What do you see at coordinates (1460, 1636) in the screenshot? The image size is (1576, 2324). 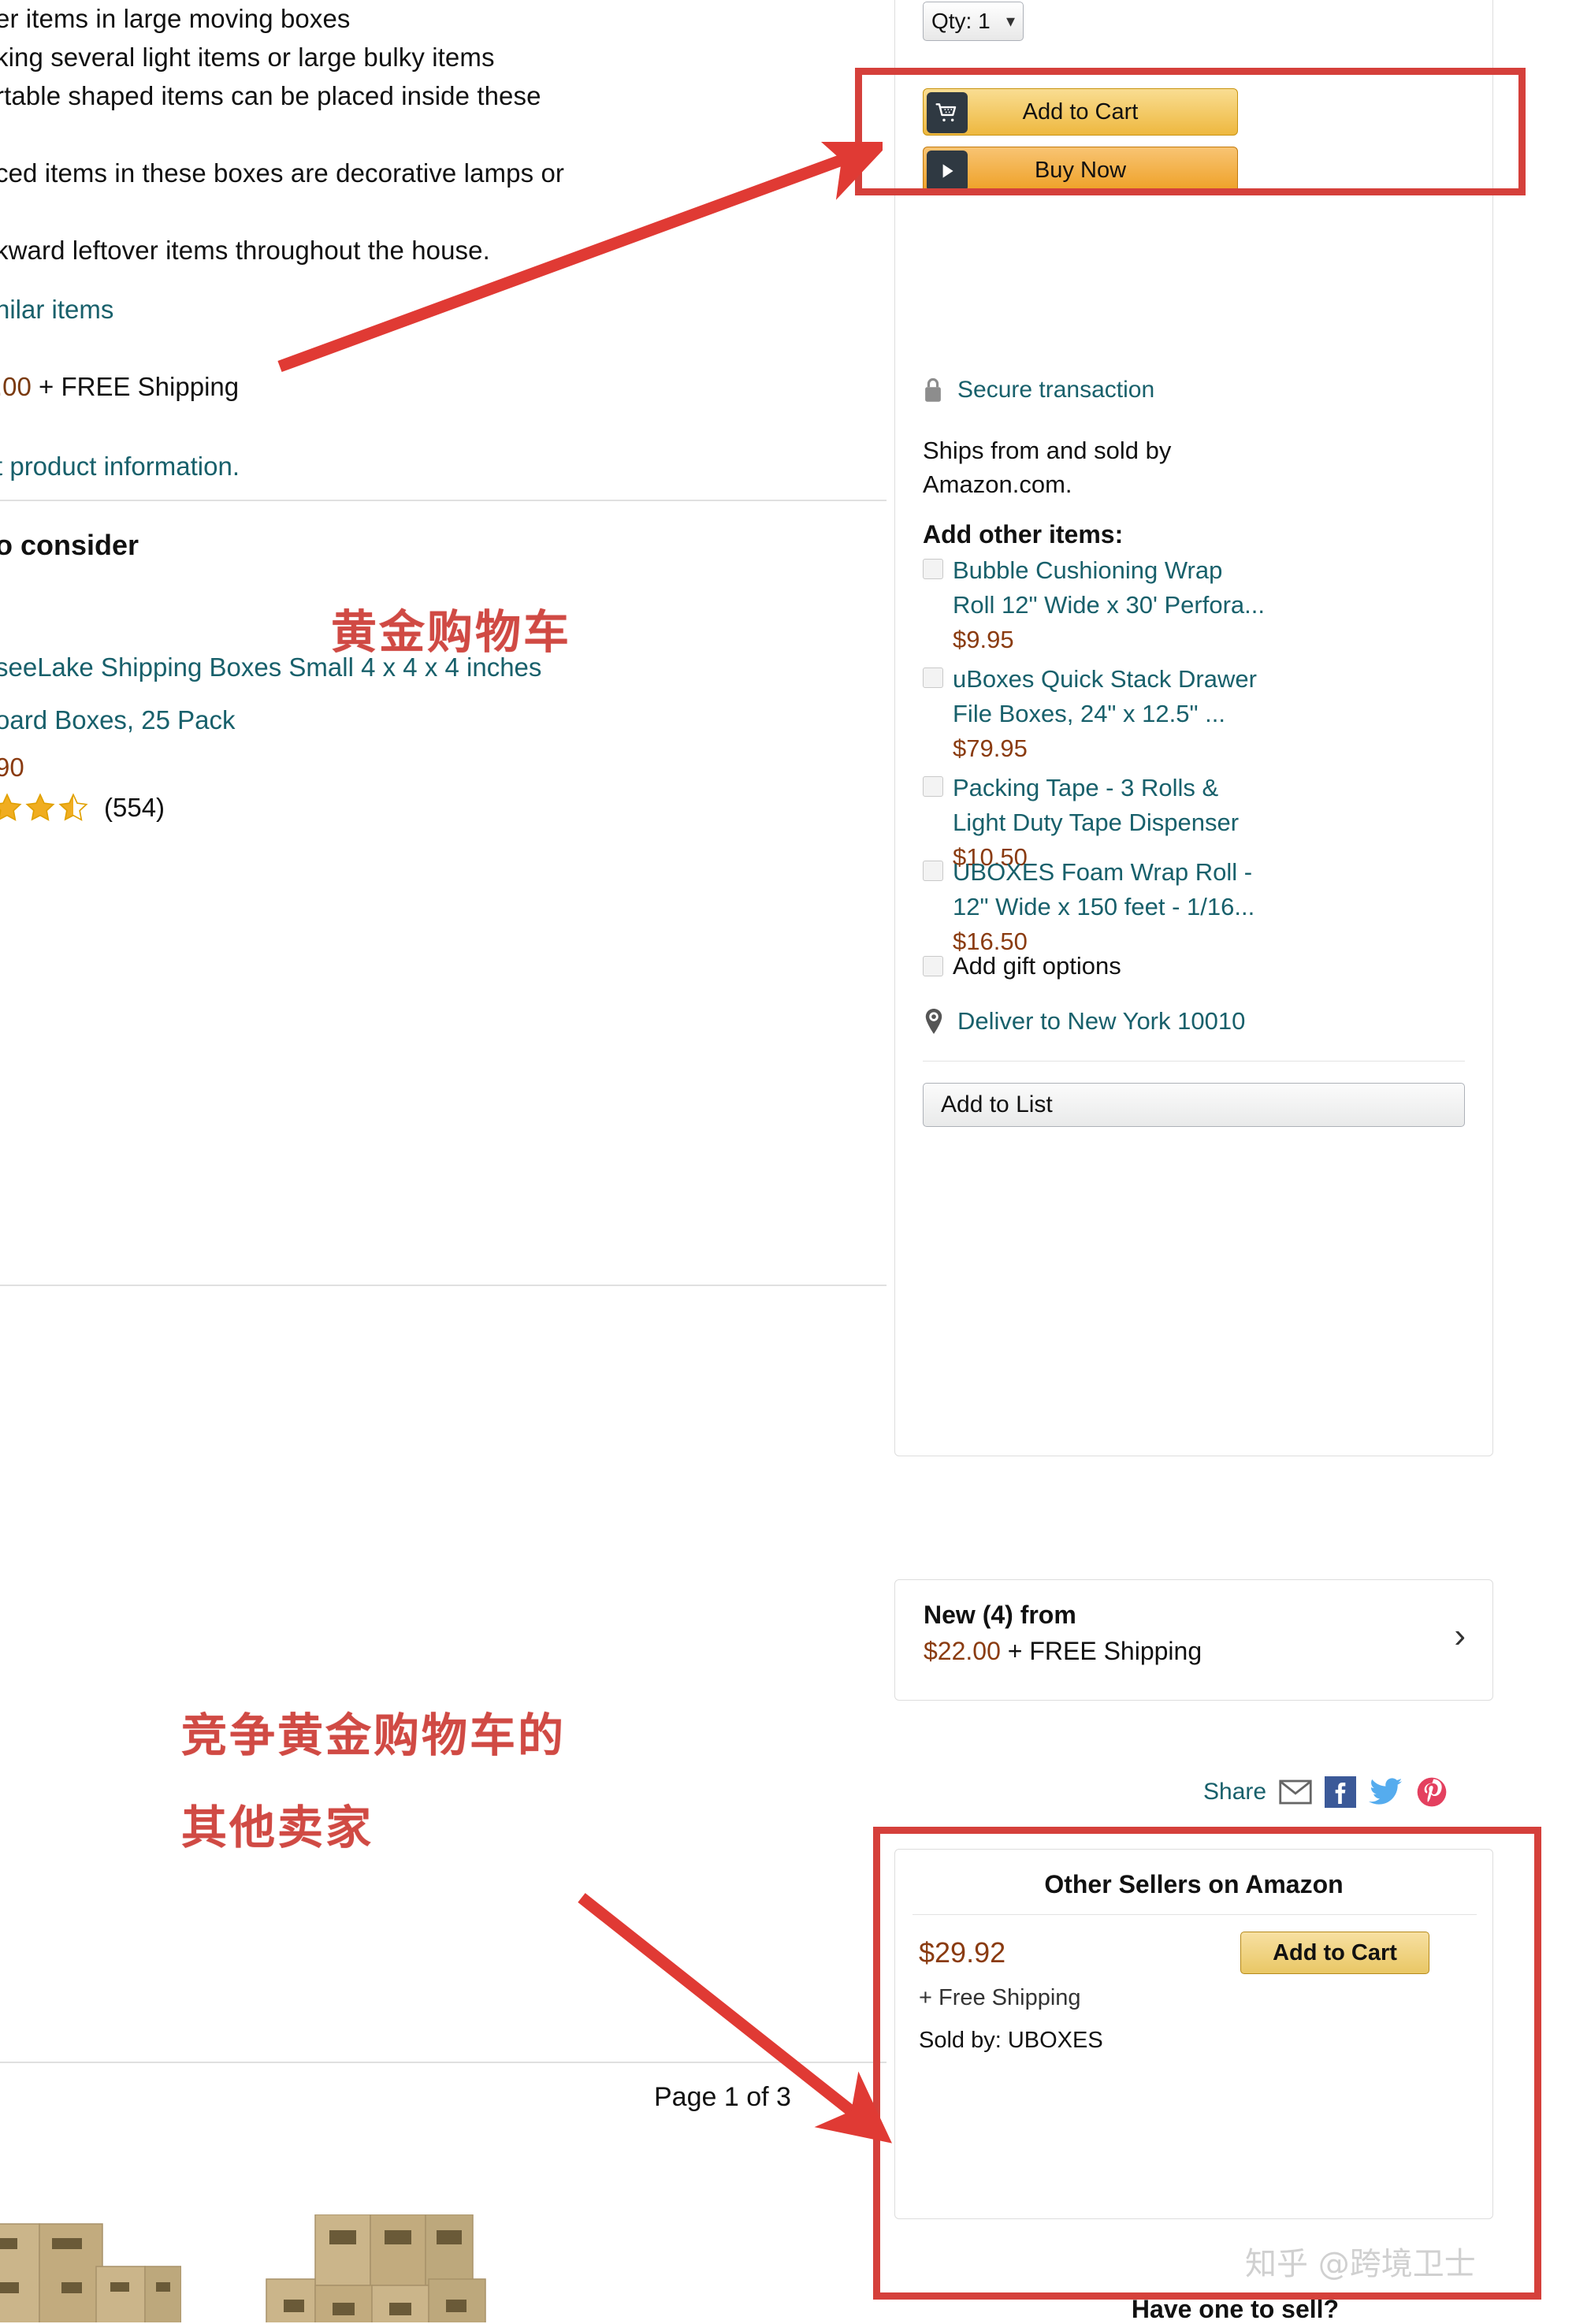 I see `chevron-right-icon: ›` at bounding box center [1460, 1636].